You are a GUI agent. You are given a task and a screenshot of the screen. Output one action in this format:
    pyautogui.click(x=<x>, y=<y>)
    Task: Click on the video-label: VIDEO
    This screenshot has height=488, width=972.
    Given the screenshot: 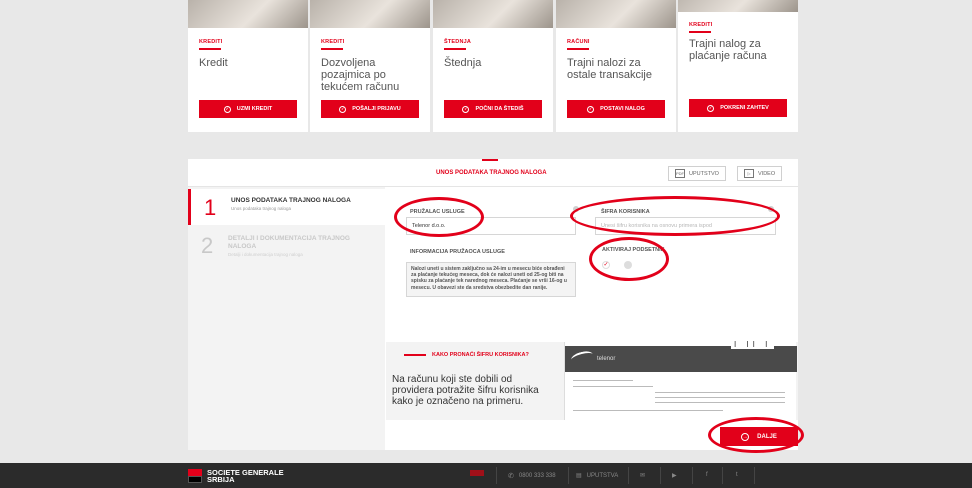 What is the action you would take?
    pyautogui.click(x=767, y=173)
    